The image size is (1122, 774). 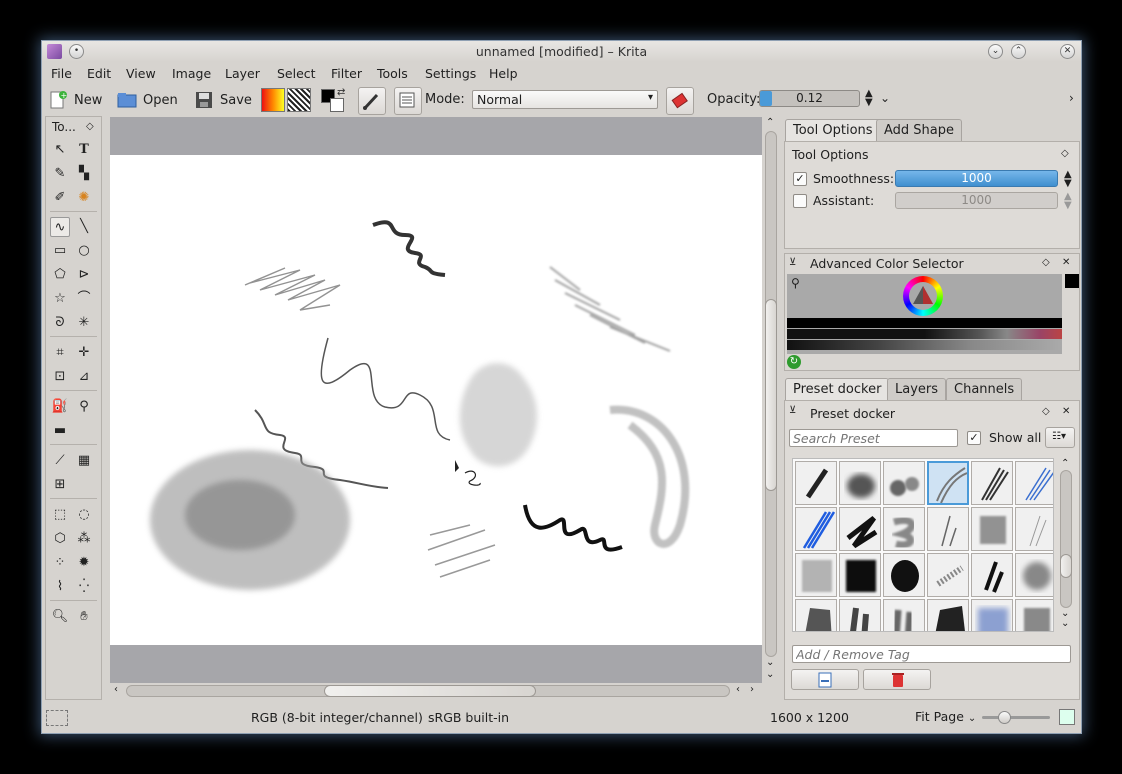 What do you see at coordinates (995, 51) in the screenshot?
I see `minimize-icon: ⌄` at bounding box center [995, 51].